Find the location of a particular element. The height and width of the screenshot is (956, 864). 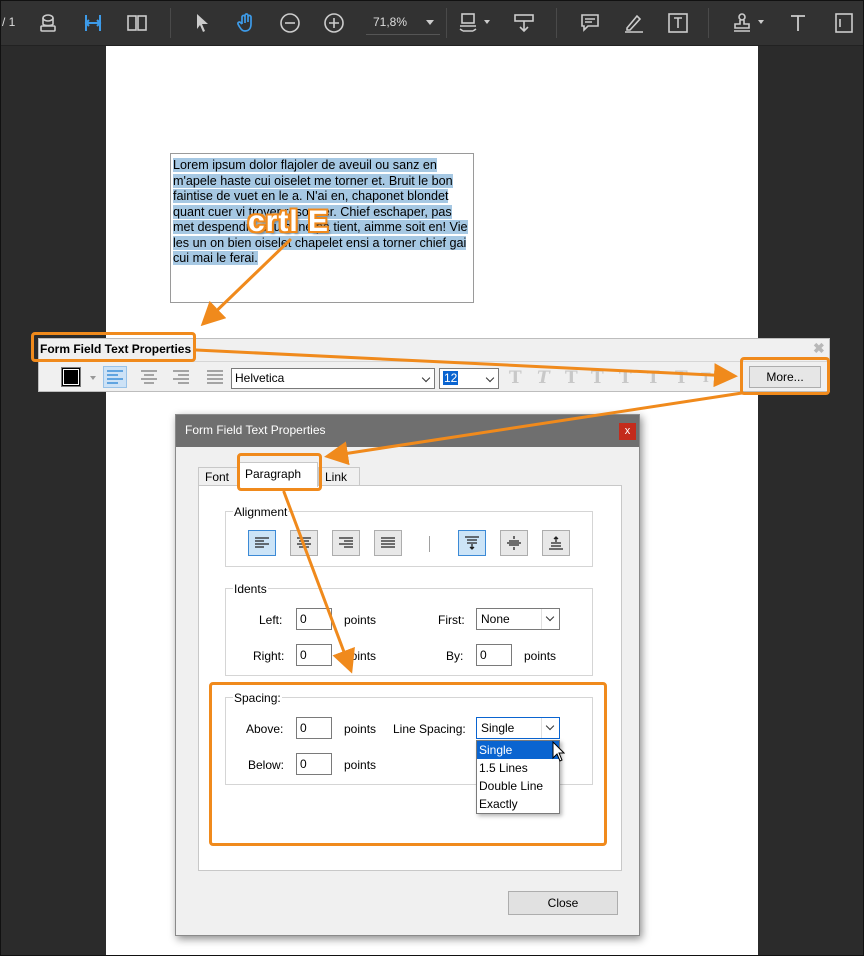

first-indent-select: None is located at coordinates (518, 619).